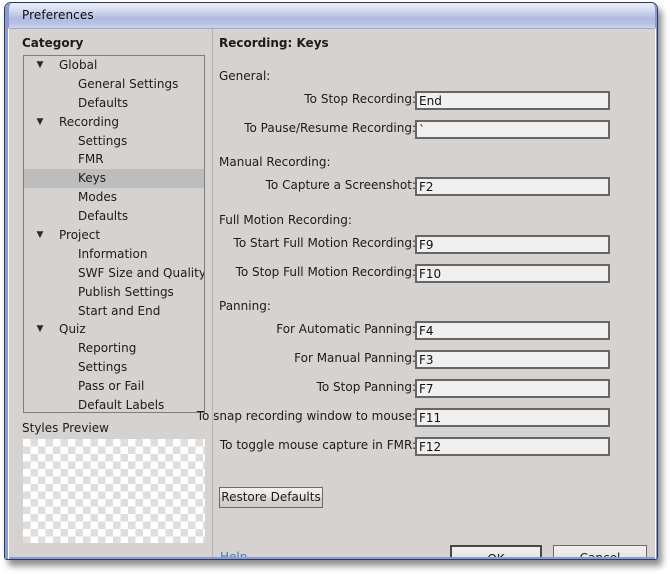 This screenshot has height=574, width=670. What do you see at coordinates (119, 310) in the screenshot?
I see `tree-item-label: Start and End` at bounding box center [119, 310].